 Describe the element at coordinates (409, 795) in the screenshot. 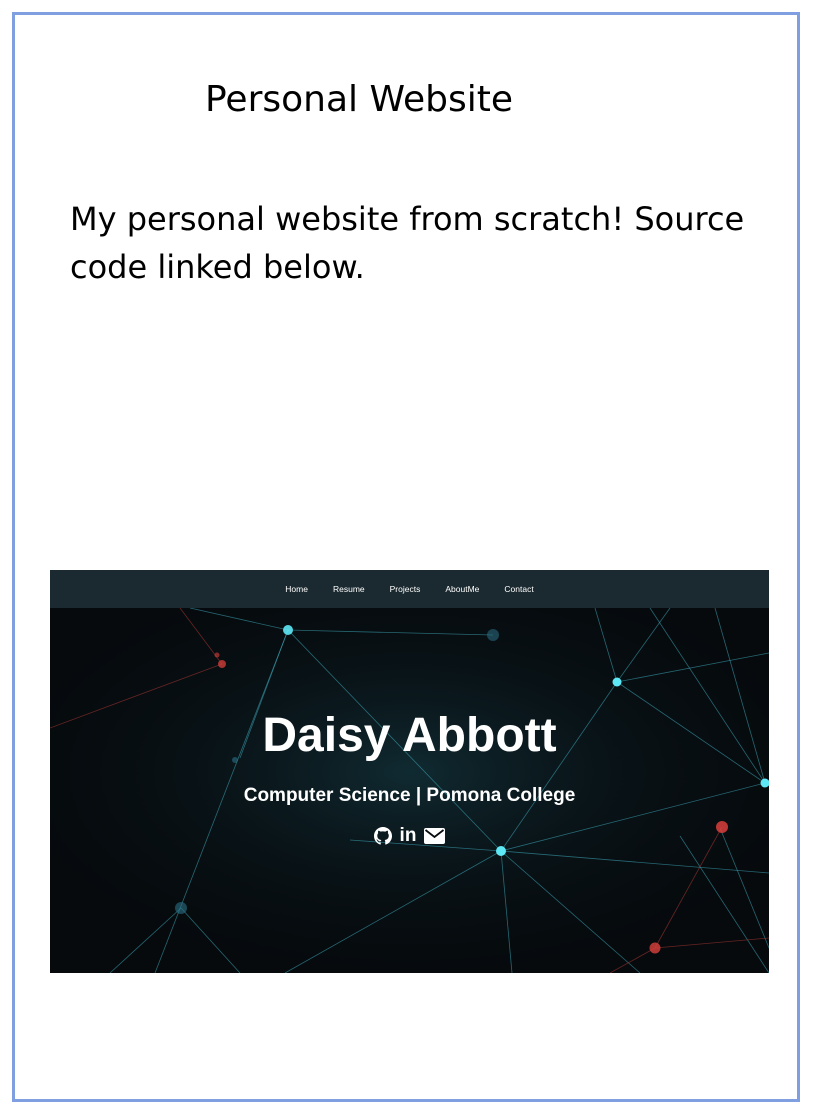

I see `hero-subtitle: Computer Science | Pomona College` at that location.